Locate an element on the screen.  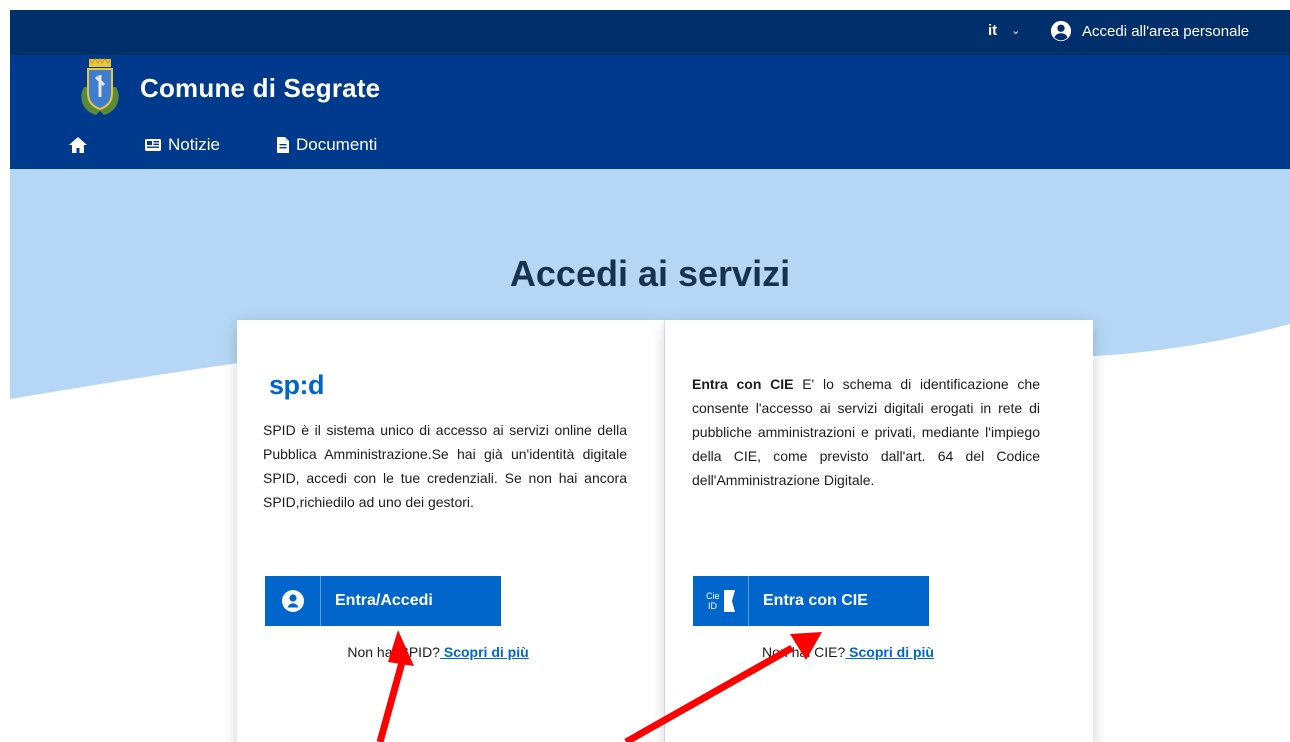
cie-icon-text-bottom: ID is located at coordinates (713, 606).